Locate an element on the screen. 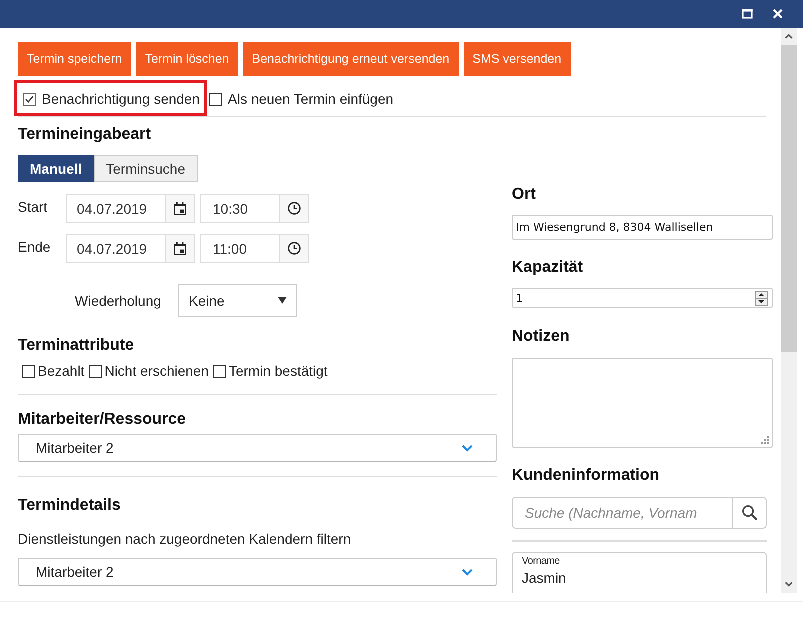 Image resolution: width=803 pixels, height=630 pixels. search-button is located at coordinates (750, 513).